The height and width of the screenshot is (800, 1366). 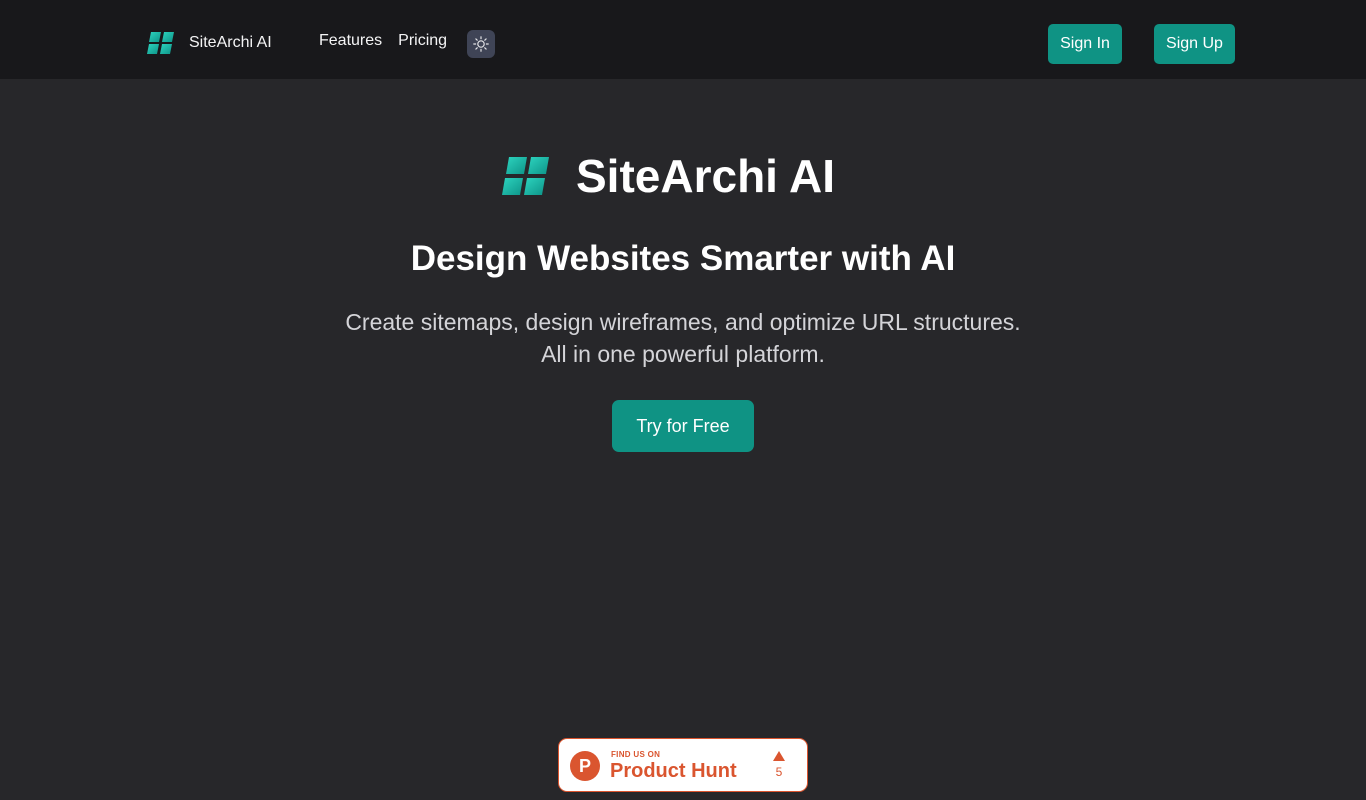 What do you see at coordinates (779, 772) in the screenshot?
I see `upvote-count: 5` at bounding box center [779, 772].